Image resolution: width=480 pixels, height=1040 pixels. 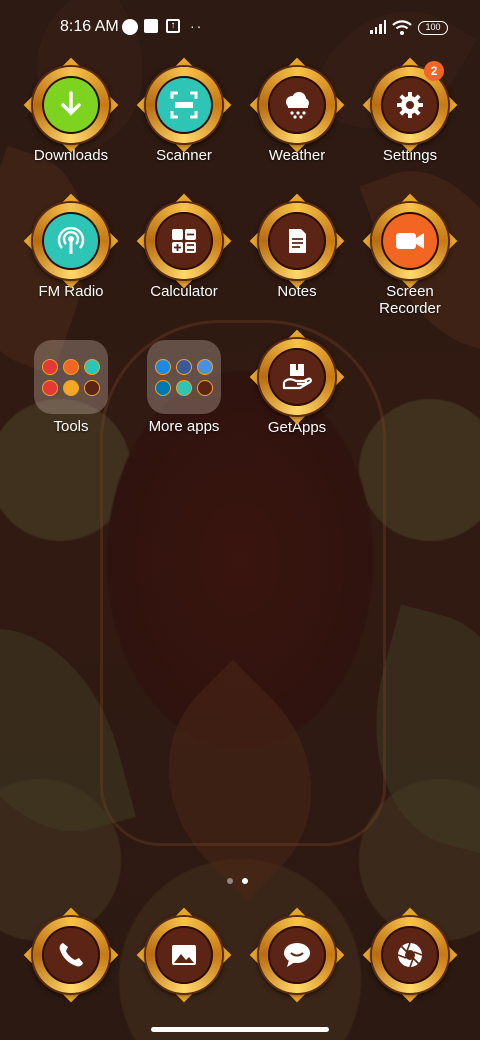 What do you see at coordinates (378, 27) in the screenshot?
I see `signal-icon` at bounding box center [378, 27].